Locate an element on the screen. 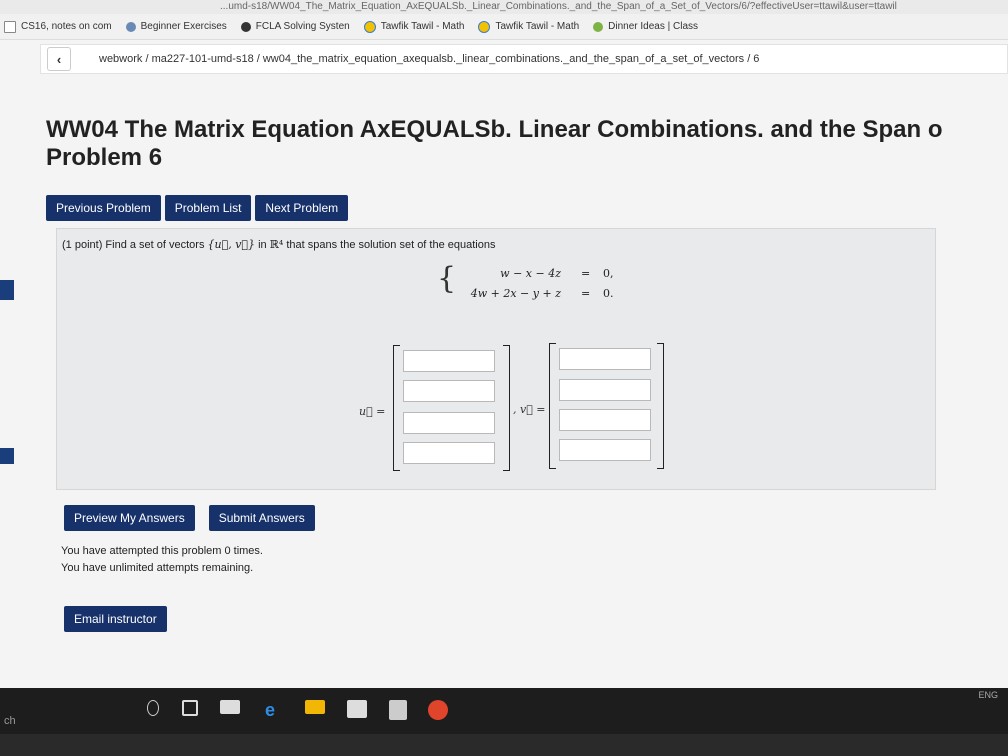 The height and width of the screenshot is (756, 1008). attempts-line-2: You have unlimited attempts remaining. is located at coordinates (157, 568).